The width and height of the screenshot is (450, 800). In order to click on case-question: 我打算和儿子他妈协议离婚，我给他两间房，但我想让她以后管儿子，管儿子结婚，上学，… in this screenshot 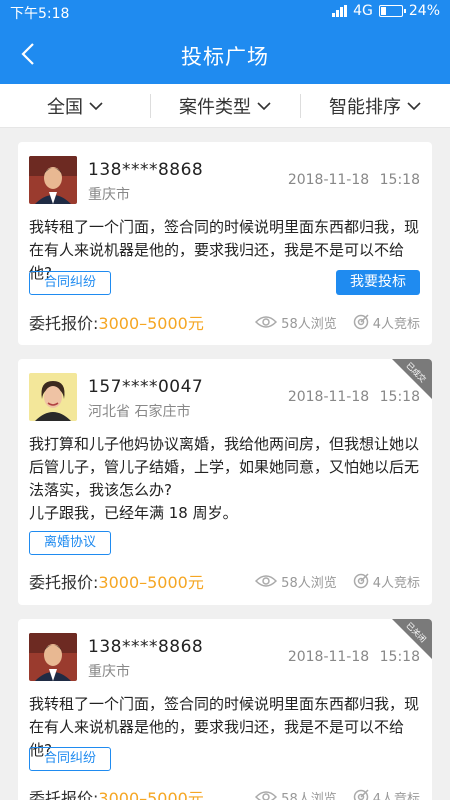, I will do `click(224, 478)`.